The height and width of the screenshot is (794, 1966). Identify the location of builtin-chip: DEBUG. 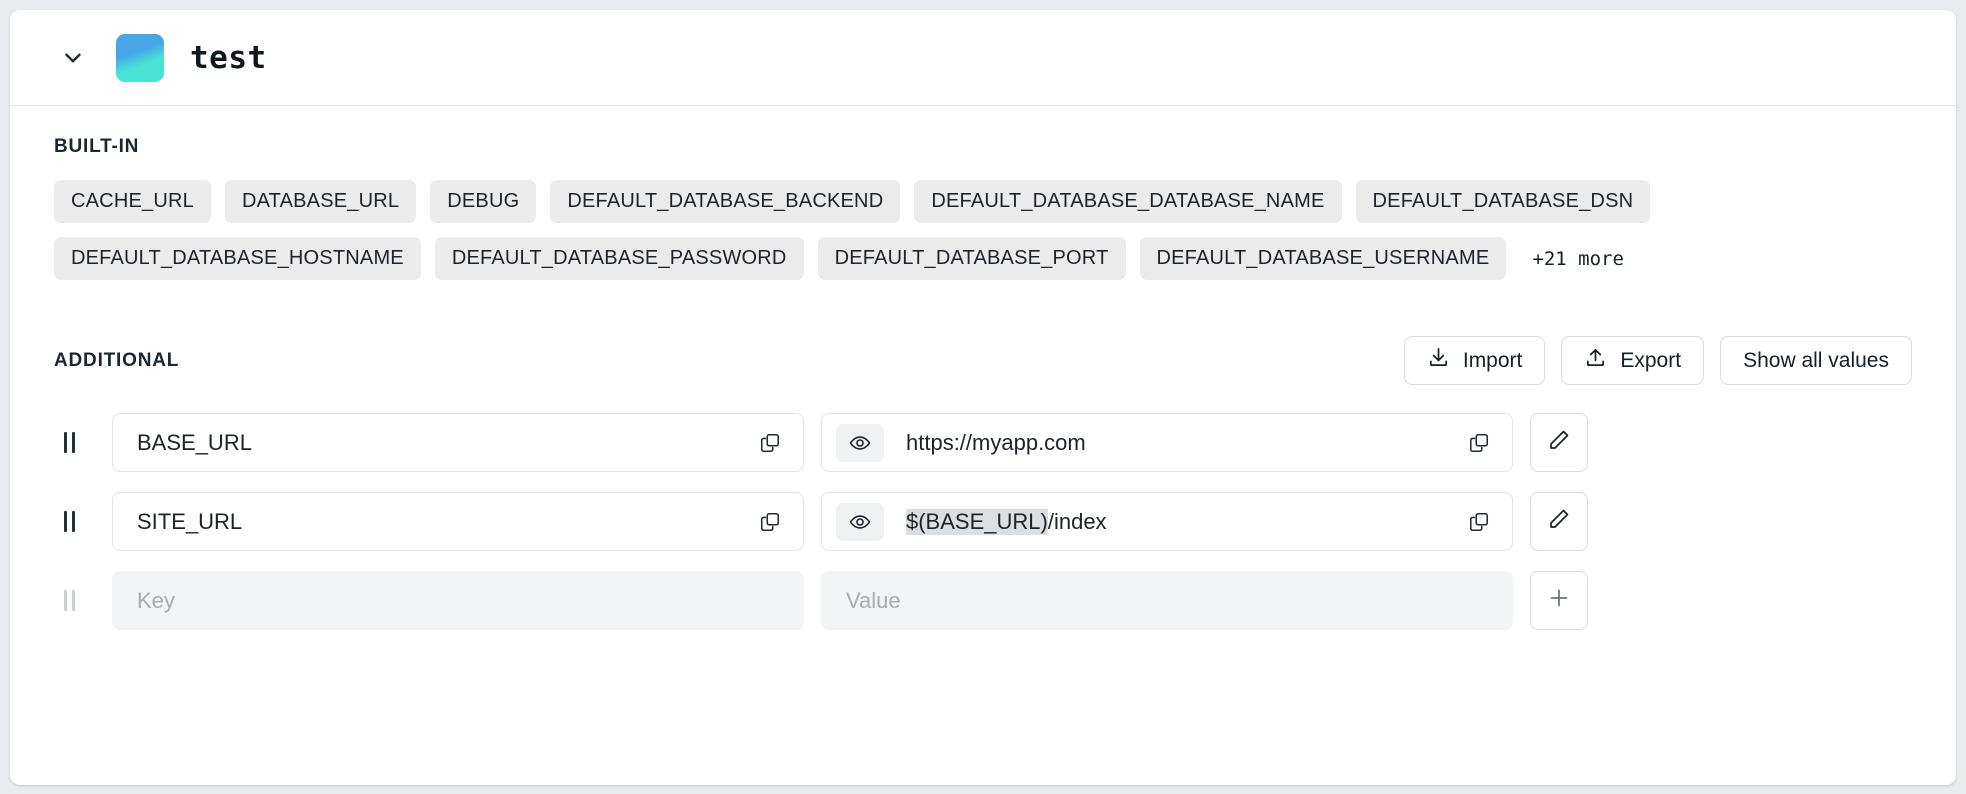
(483, 201).